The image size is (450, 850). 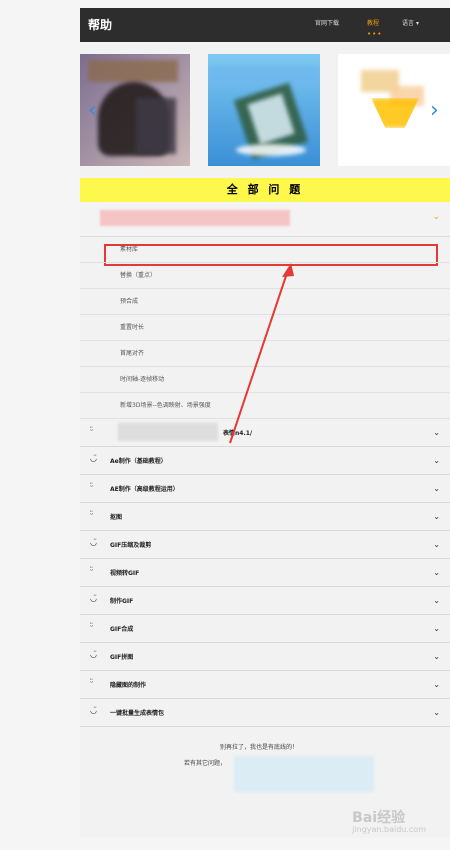 What do you see at coordinates (265, 713) in the screenshot?
I see `faq-category: ◡̈ 一键批量生成表情包 ⌄` at bounding box center [265, 713].